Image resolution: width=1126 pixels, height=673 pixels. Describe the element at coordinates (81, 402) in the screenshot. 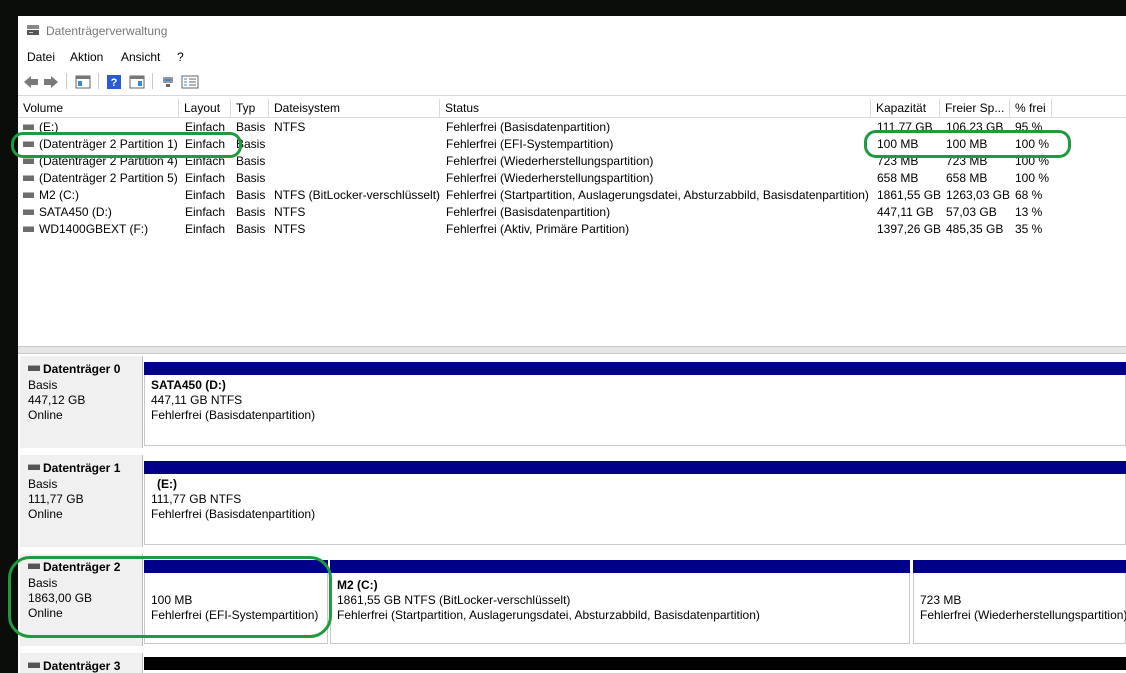

I see `disk-0-info: Datenträger 0 Basis 447,12 GB Online` at that location.